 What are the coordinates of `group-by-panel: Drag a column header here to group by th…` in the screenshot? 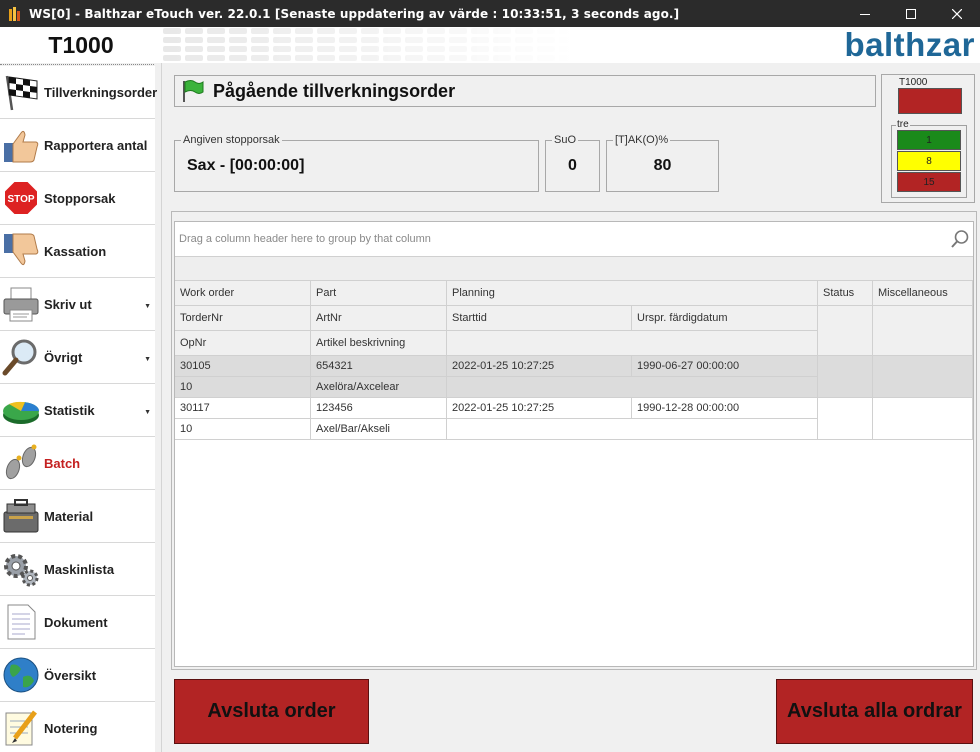 It's located at (574, 239).